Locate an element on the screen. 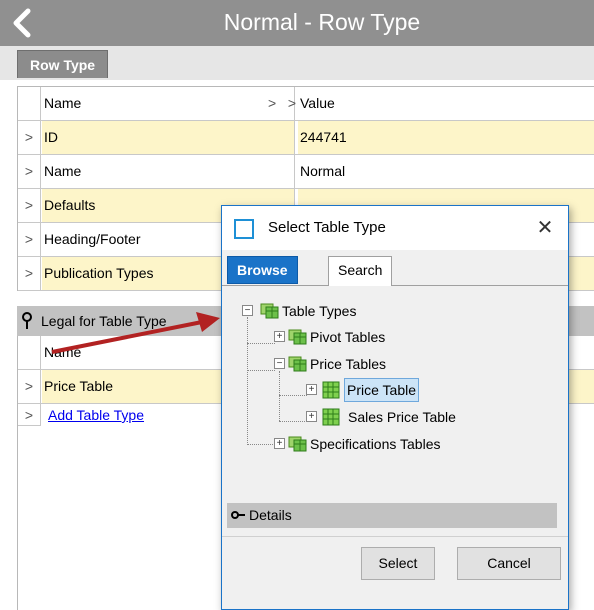  tab-browse: Browse is located at coordinates (262, 270).